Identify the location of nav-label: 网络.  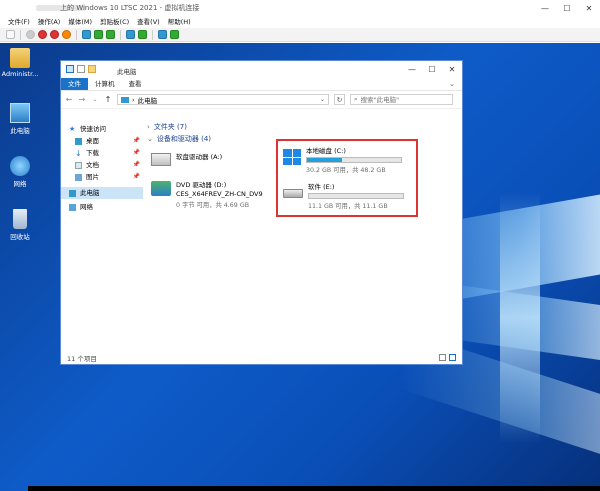
(86, 207).